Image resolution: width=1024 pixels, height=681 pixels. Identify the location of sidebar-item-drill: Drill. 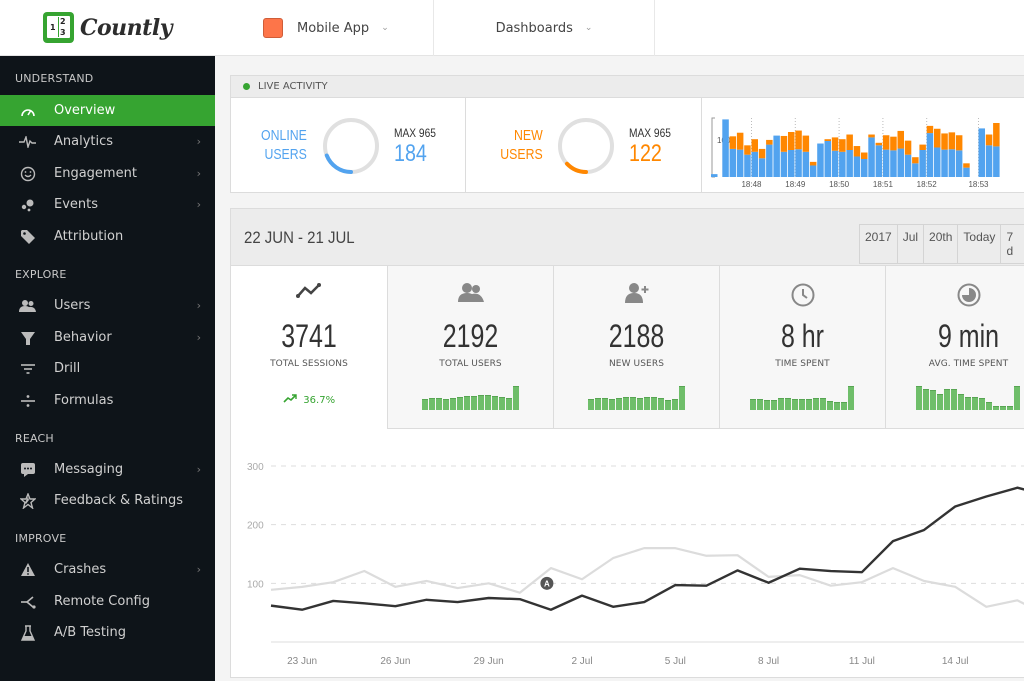
(107, 368).